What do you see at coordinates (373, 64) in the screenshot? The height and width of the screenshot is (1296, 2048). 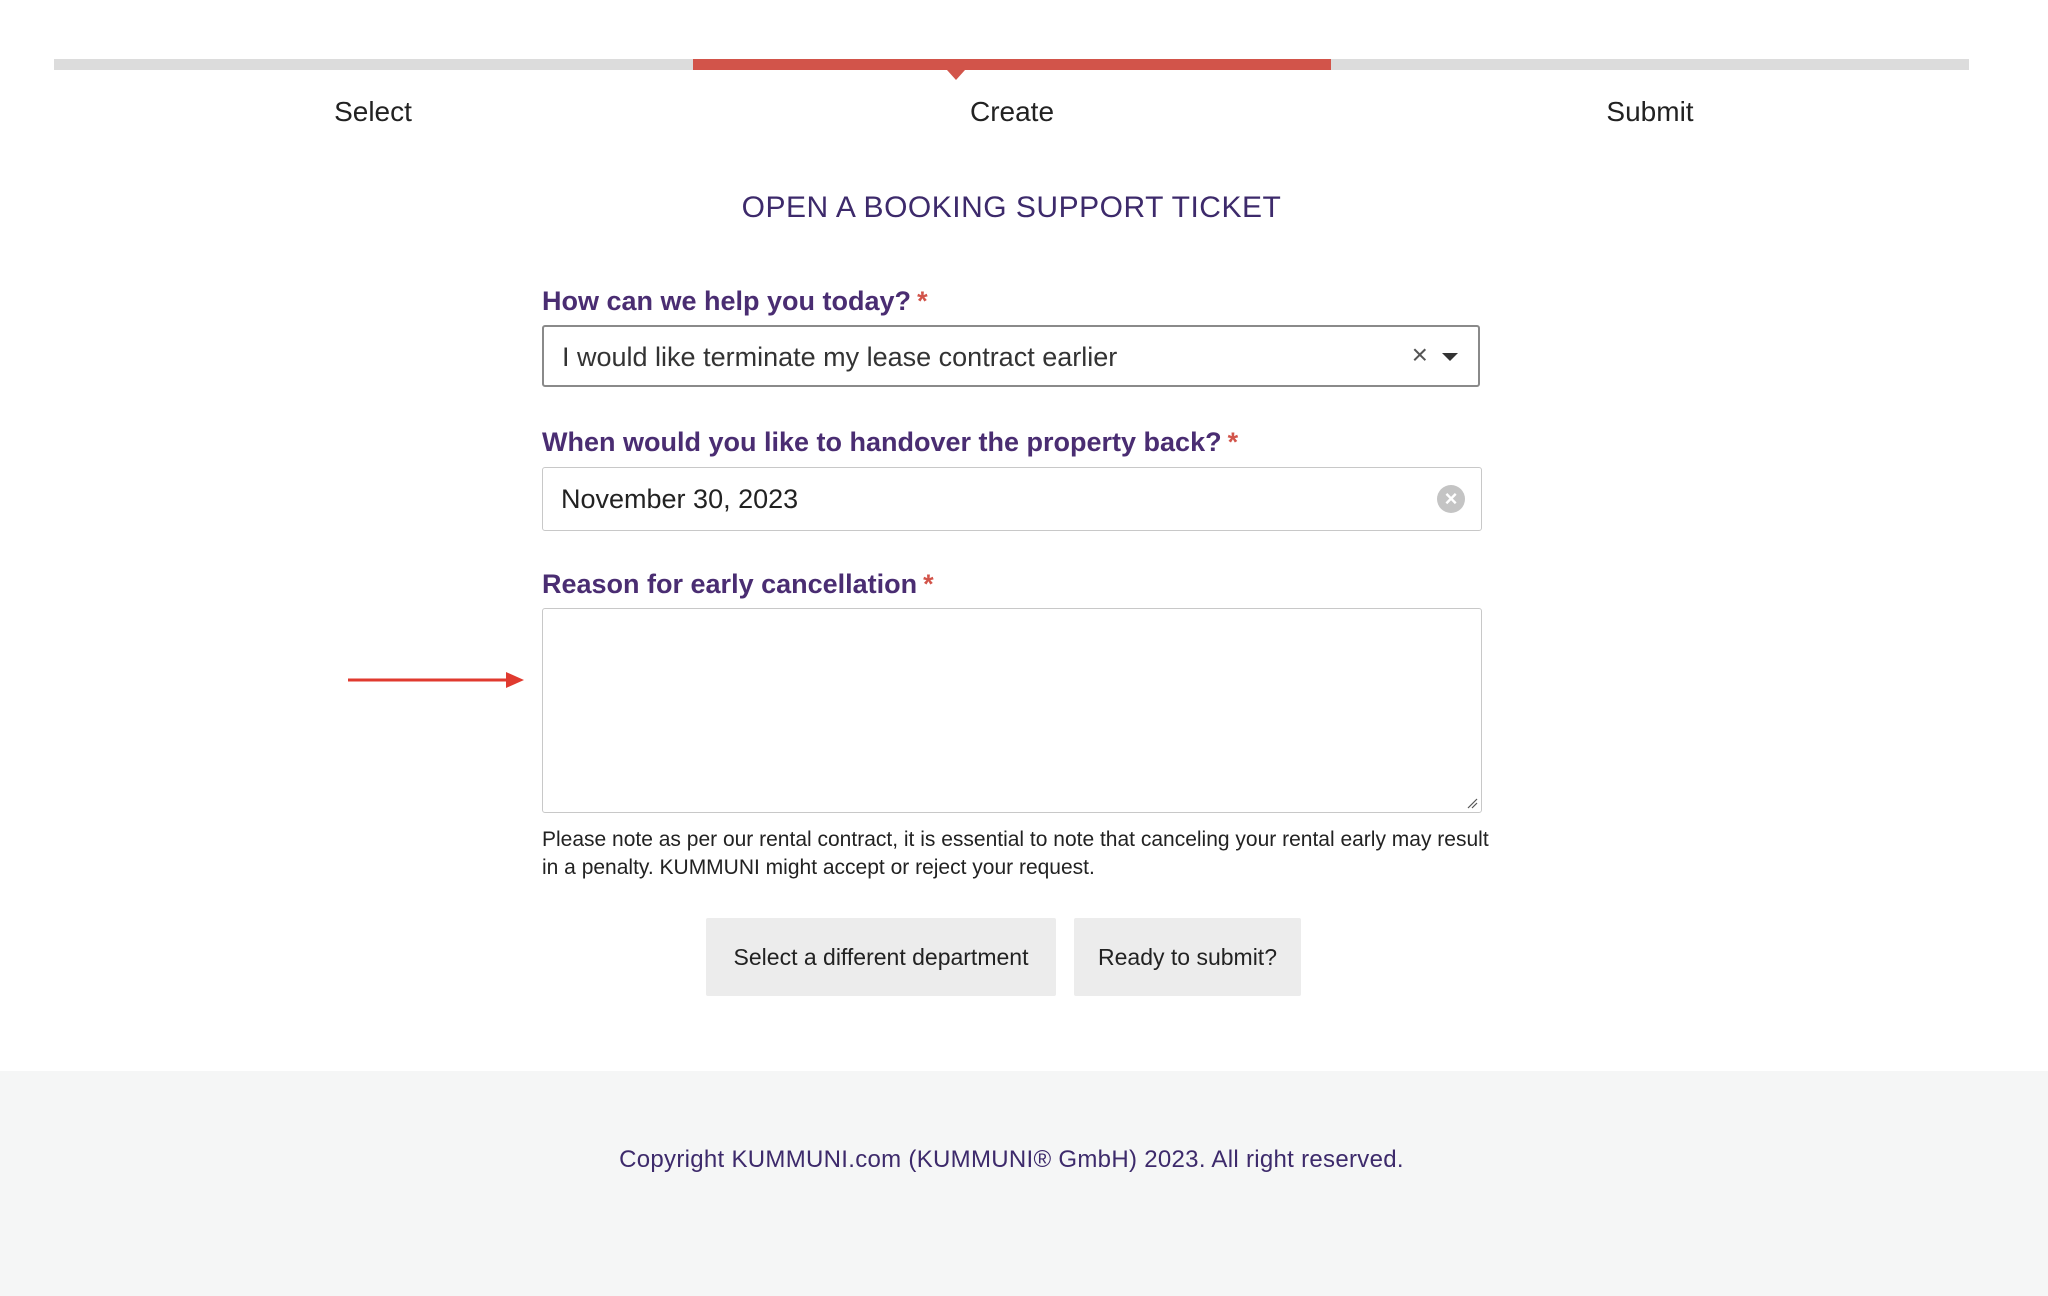 I see `step-track-select` at bounding box center [373, 64].